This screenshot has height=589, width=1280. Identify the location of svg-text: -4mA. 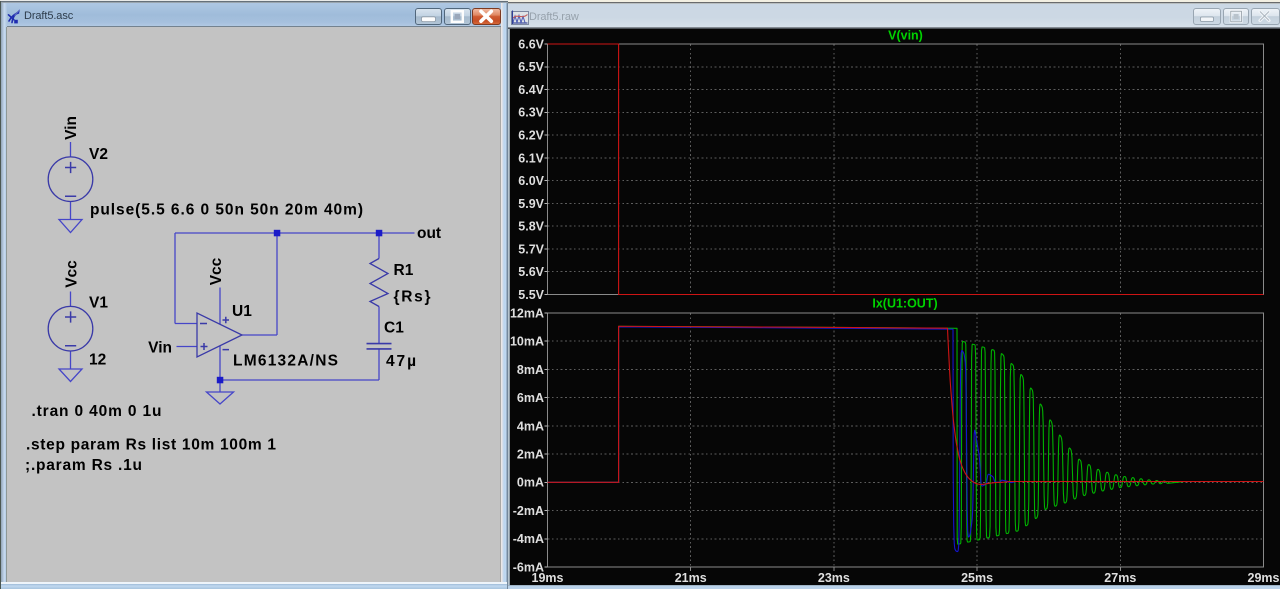
(528, 539).